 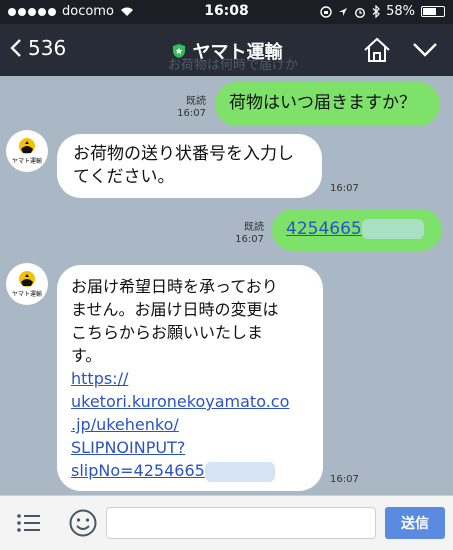 What do you see at coordinates (190, 447) in the screenshot?
I see `change-delivery-link: SLIPNOINPUT?` at bounding box center [190, 447].